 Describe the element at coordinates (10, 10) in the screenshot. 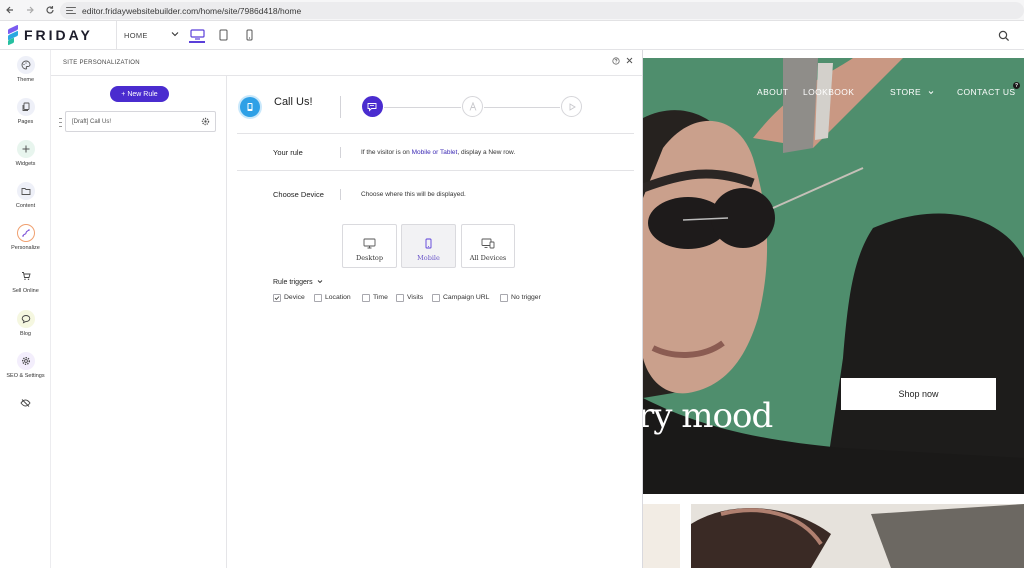

I see `back-icon` at that location.